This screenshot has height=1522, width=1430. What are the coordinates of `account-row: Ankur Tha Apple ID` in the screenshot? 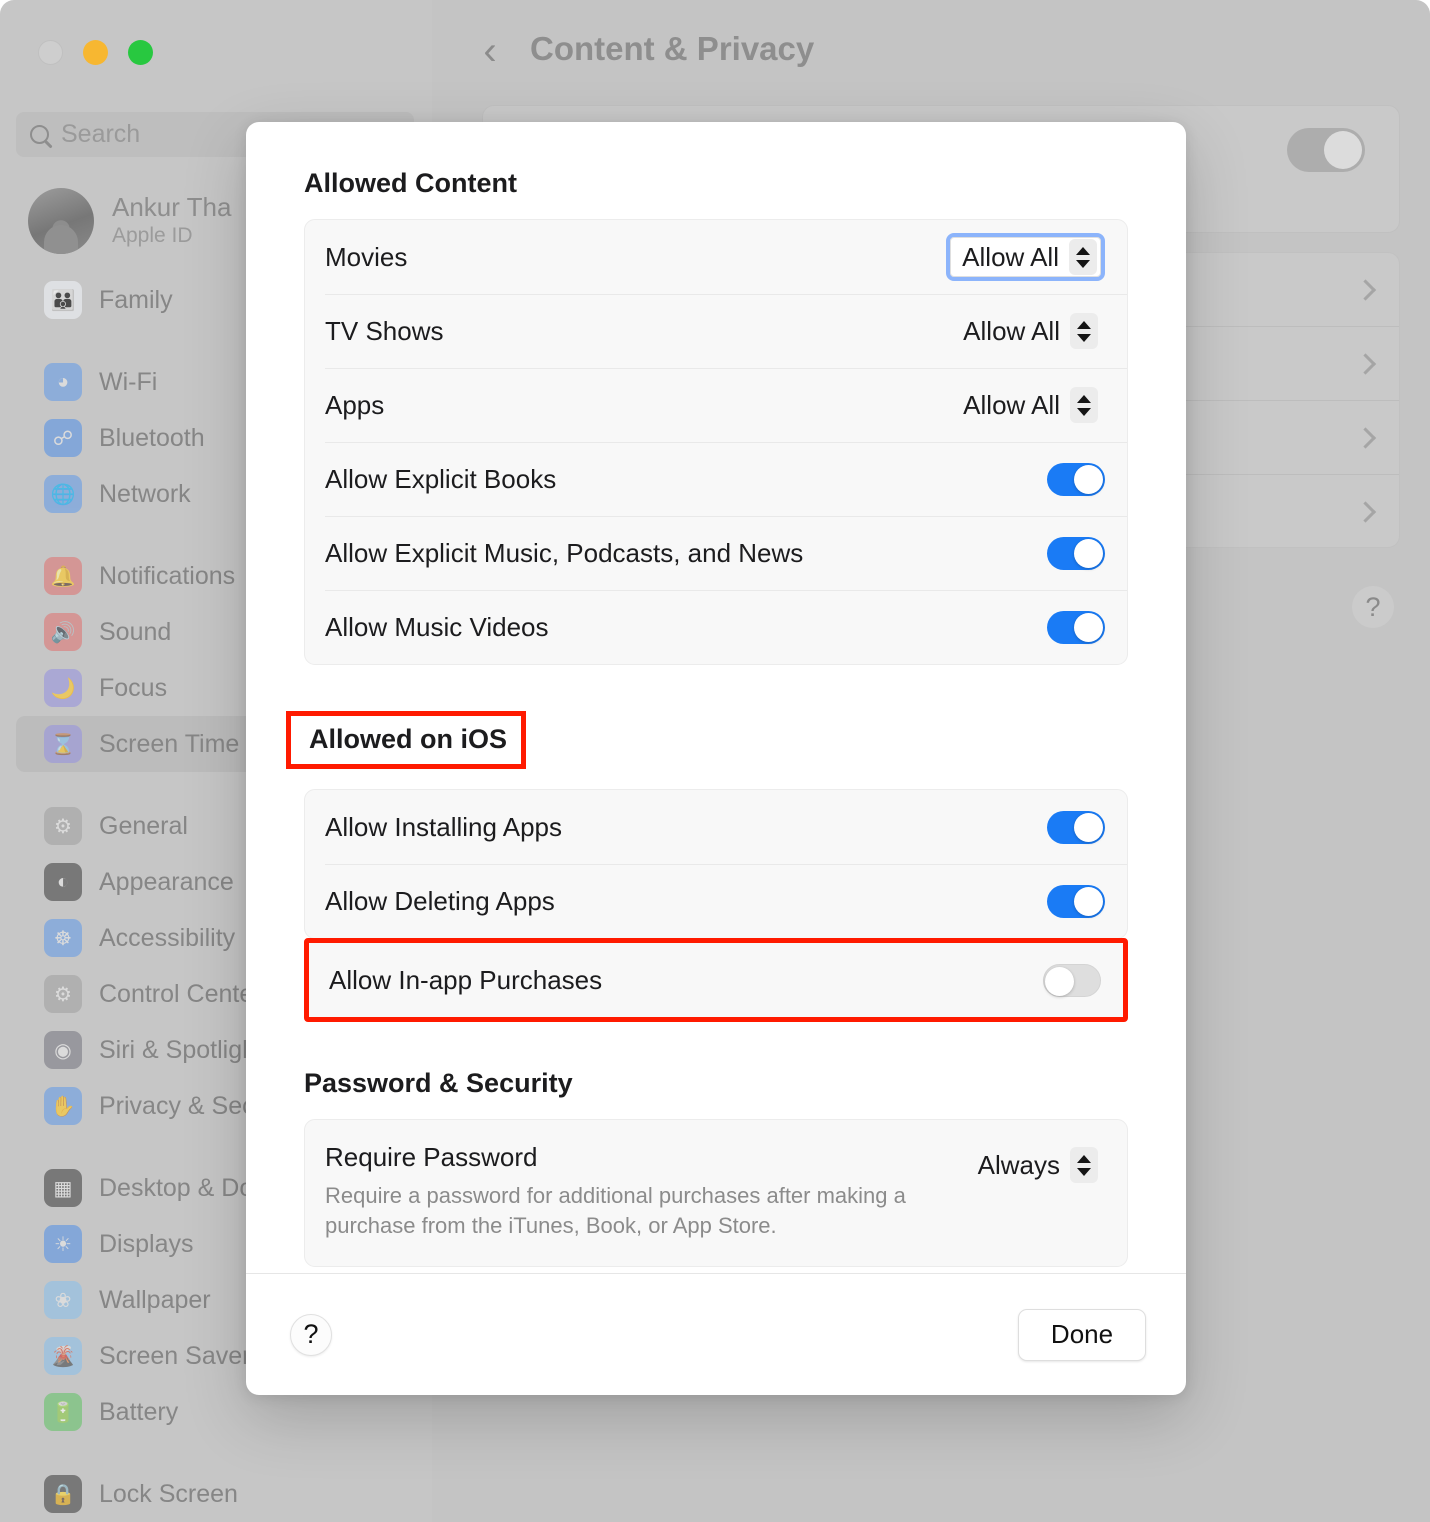 It's located at (129, 221).